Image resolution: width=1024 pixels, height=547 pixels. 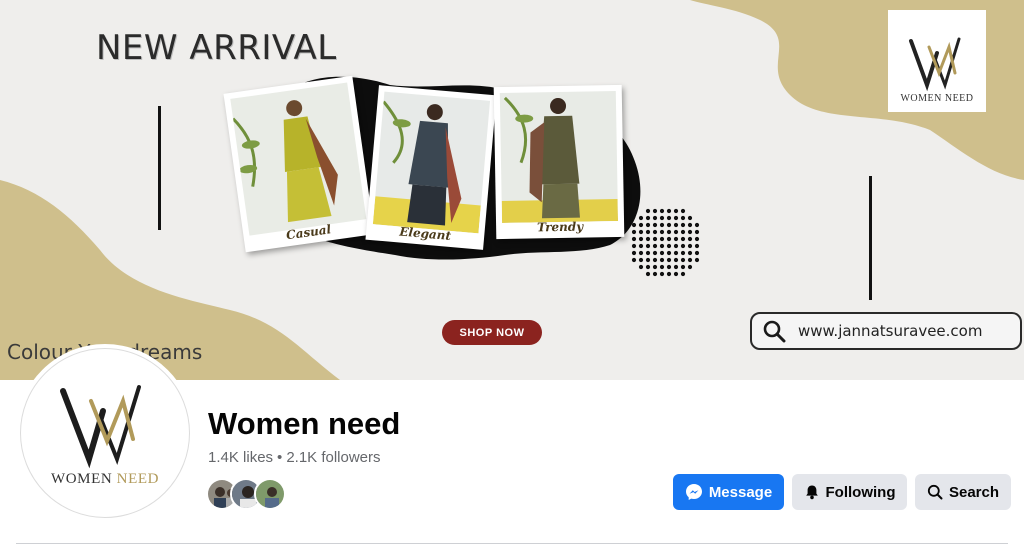 I want to click on search-button: Search, so click(x=963, y=492).